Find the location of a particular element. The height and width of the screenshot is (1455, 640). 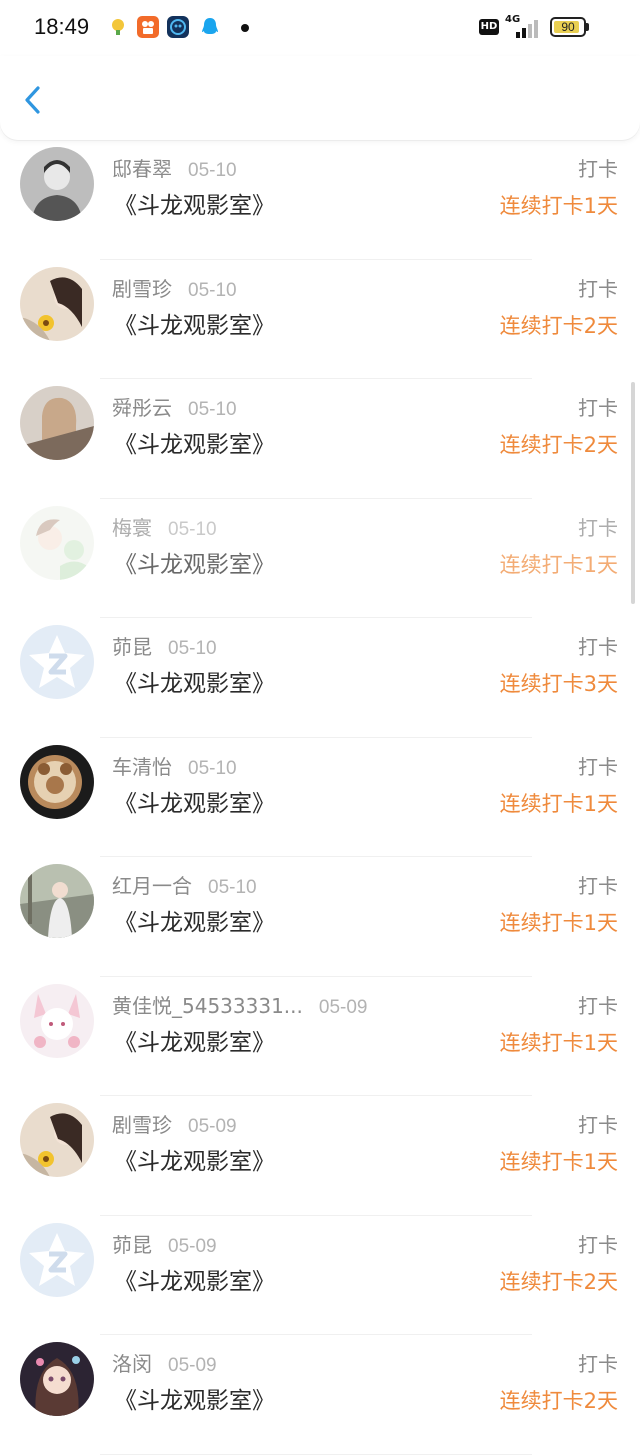

user-name: 红月一合 05-10 is located at coordinates (184, 884).